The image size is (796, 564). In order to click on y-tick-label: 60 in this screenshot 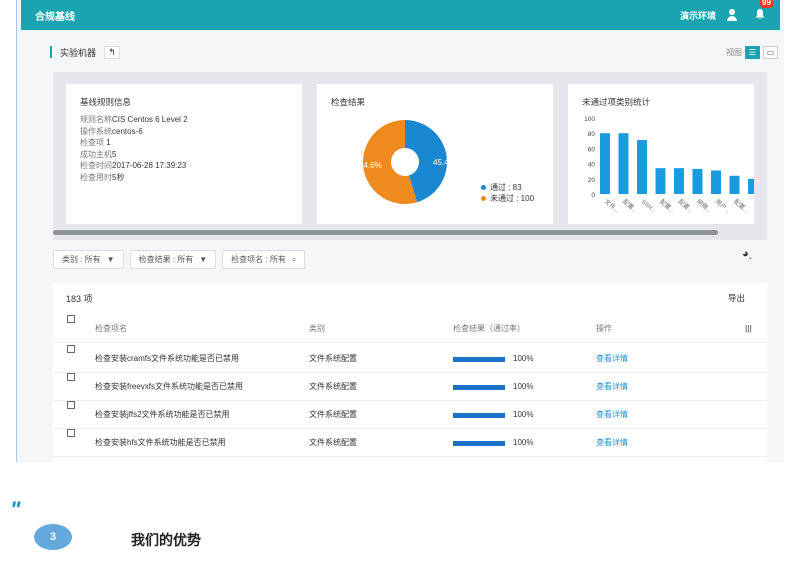, I will do `click(592, 149)`.